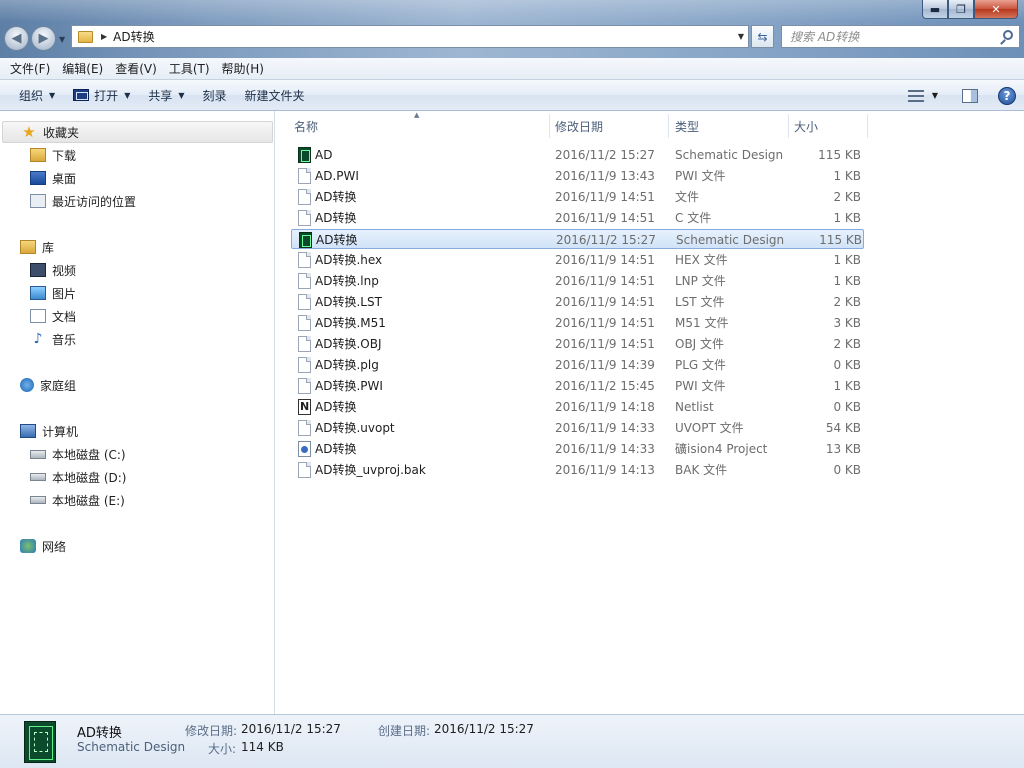 The image size is (1024, 768). I want to click on new-folder-button: 新建文件夹, so click(275, 95).